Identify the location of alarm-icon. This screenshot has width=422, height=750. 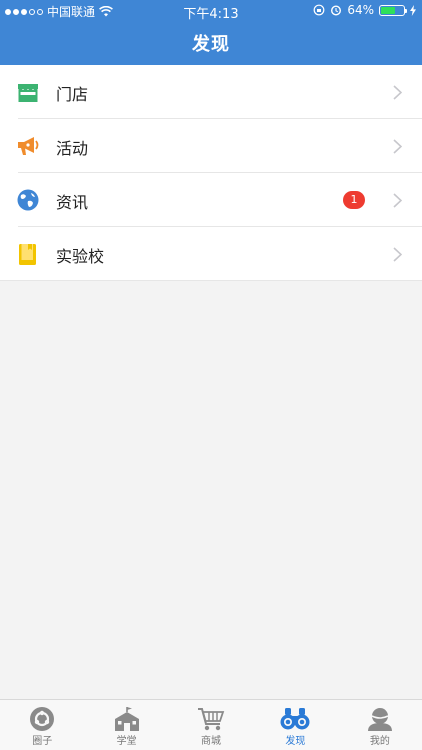
(336, 10).